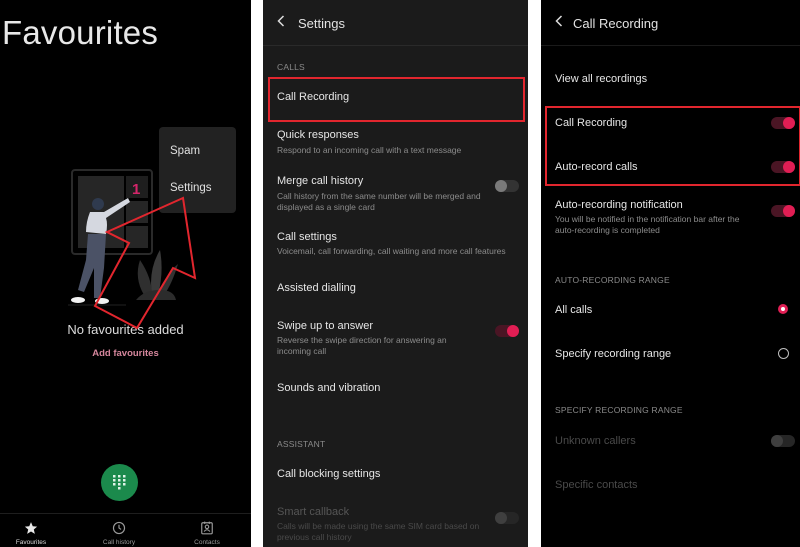 The image size is (800, 547). Describe the element at coordinates (329, 474) in the screenshot. I see `item-title: Call blocking settings` at that location.